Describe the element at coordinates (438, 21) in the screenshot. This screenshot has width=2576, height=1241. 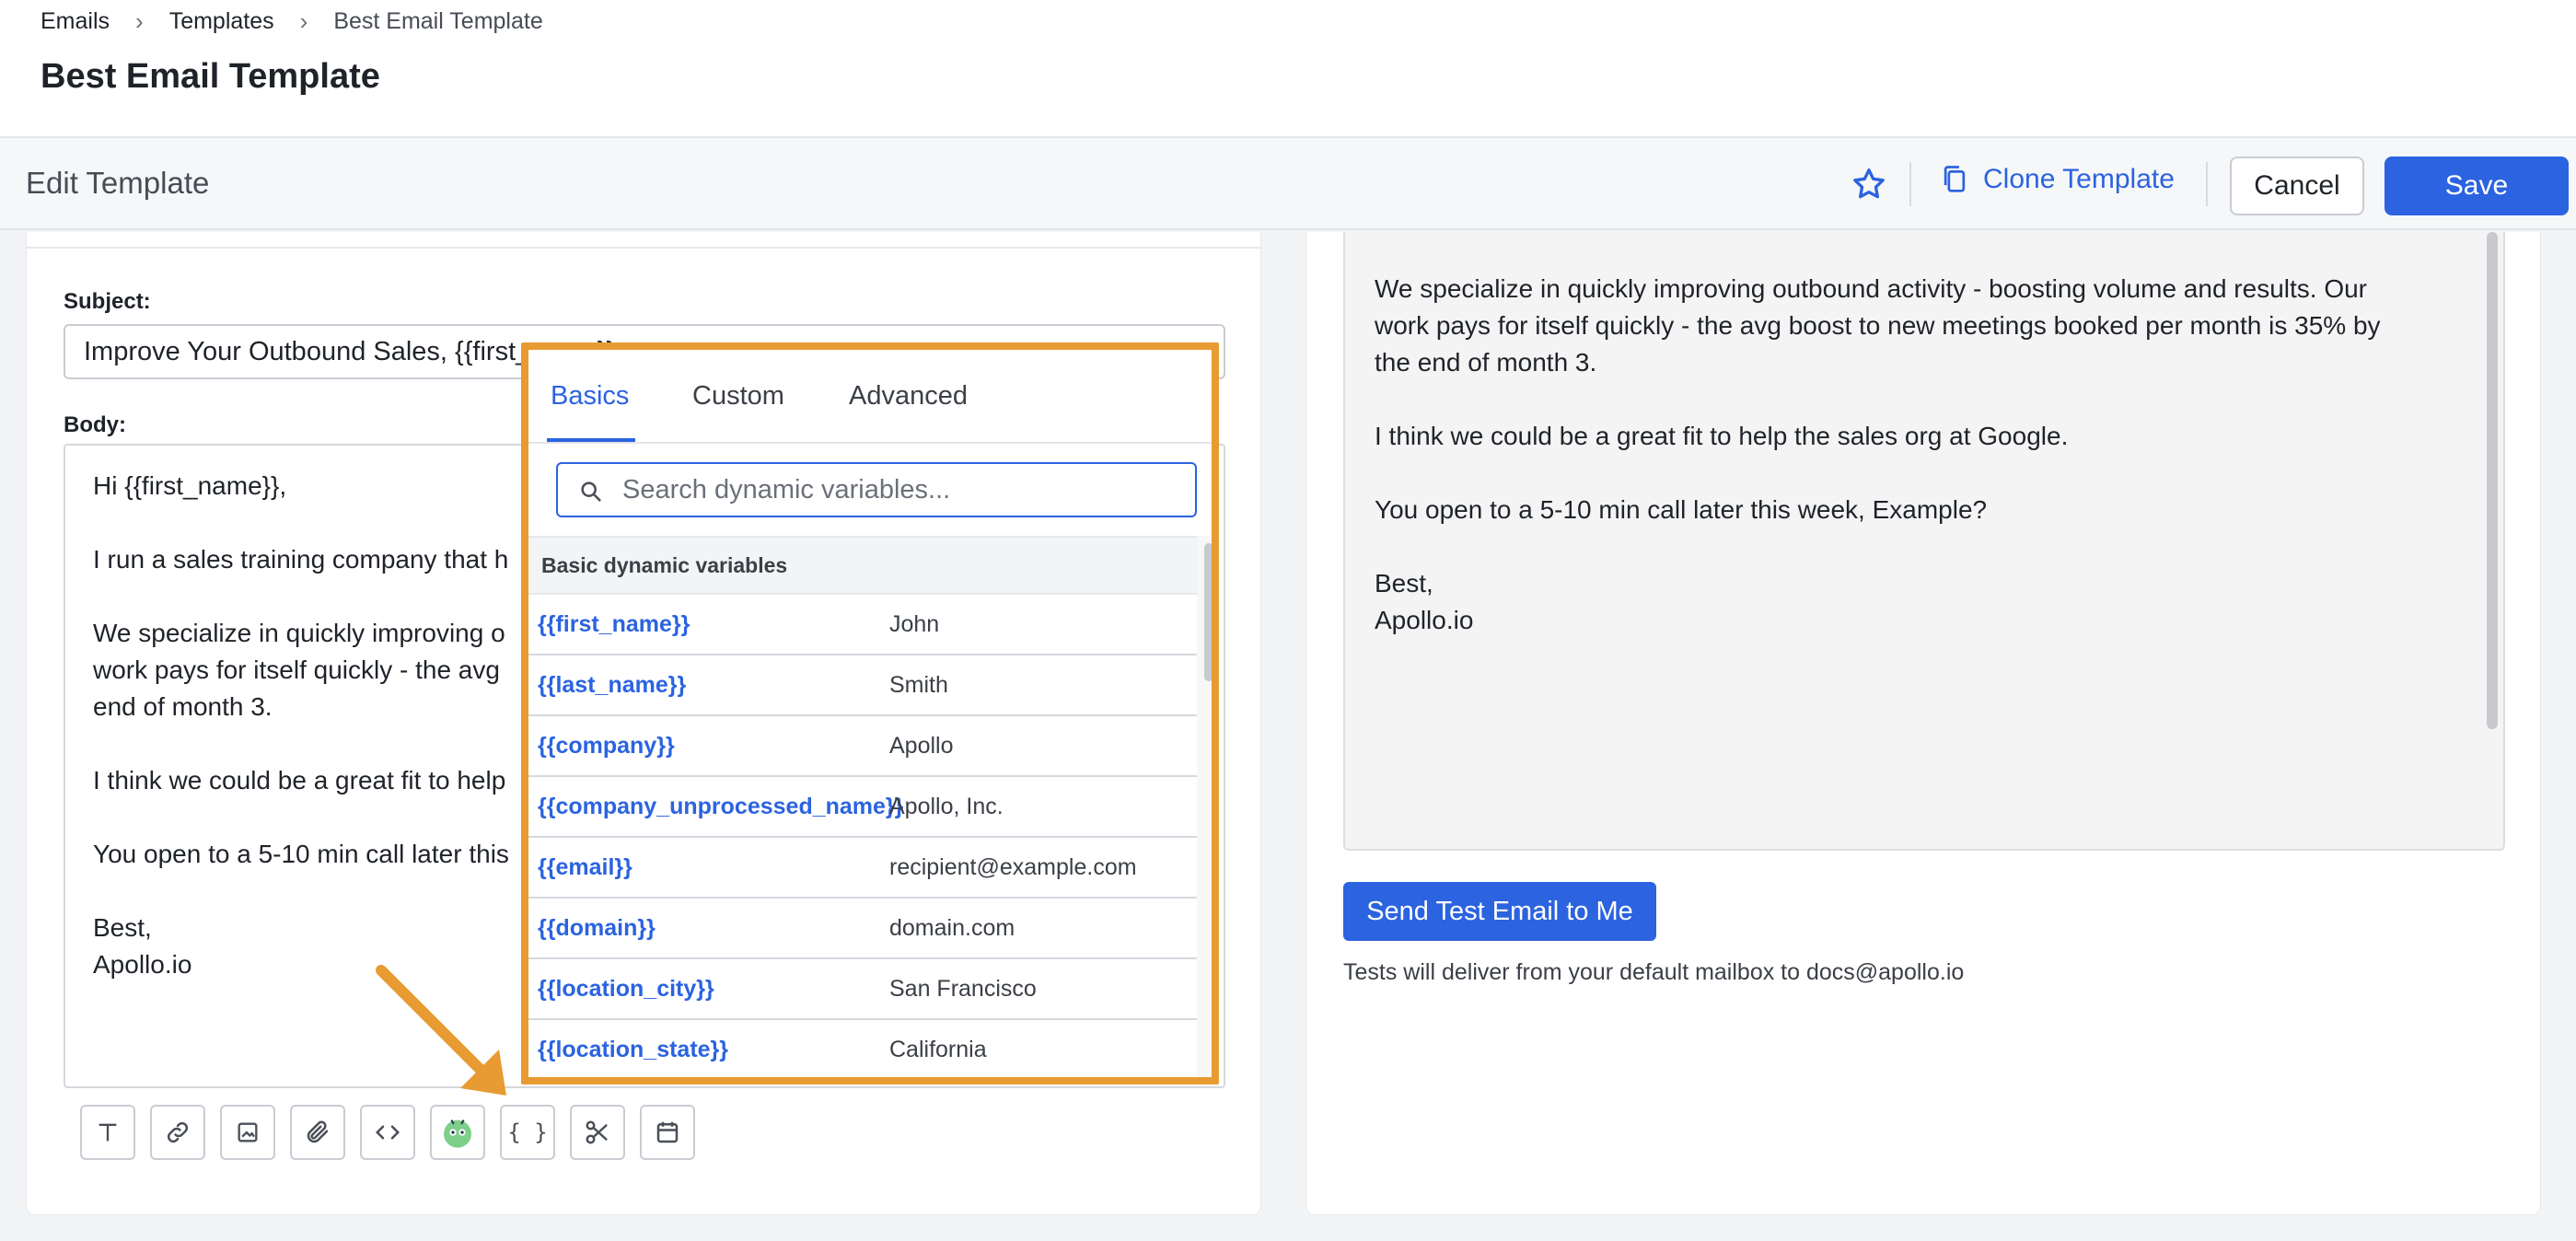
I see `breadcrumb-current: Best Email Template` at that location.